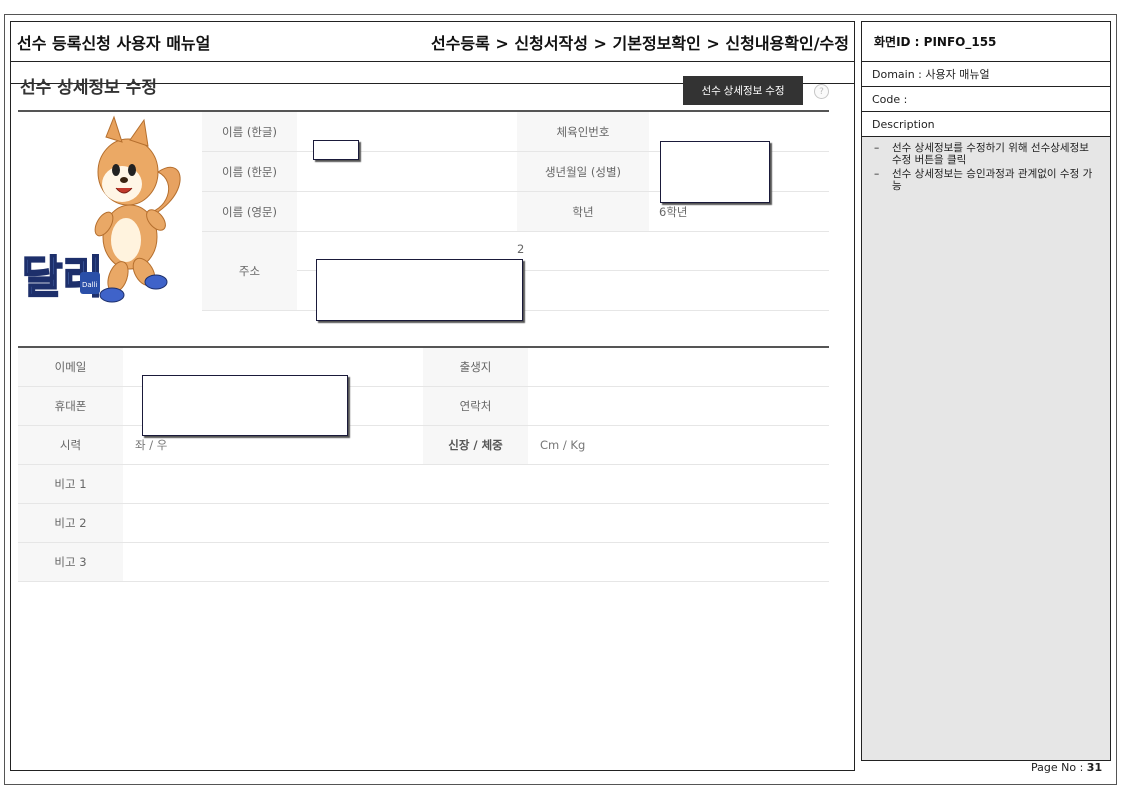 The width and height of the screenshot is (1121, 793). I want to click on contact-row: 이메일 출생지, so click(423, 367).